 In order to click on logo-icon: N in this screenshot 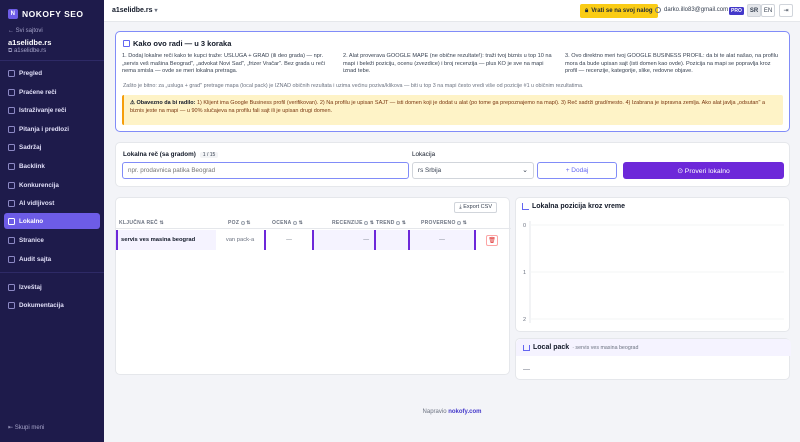, I will do `click(13, 14)`.